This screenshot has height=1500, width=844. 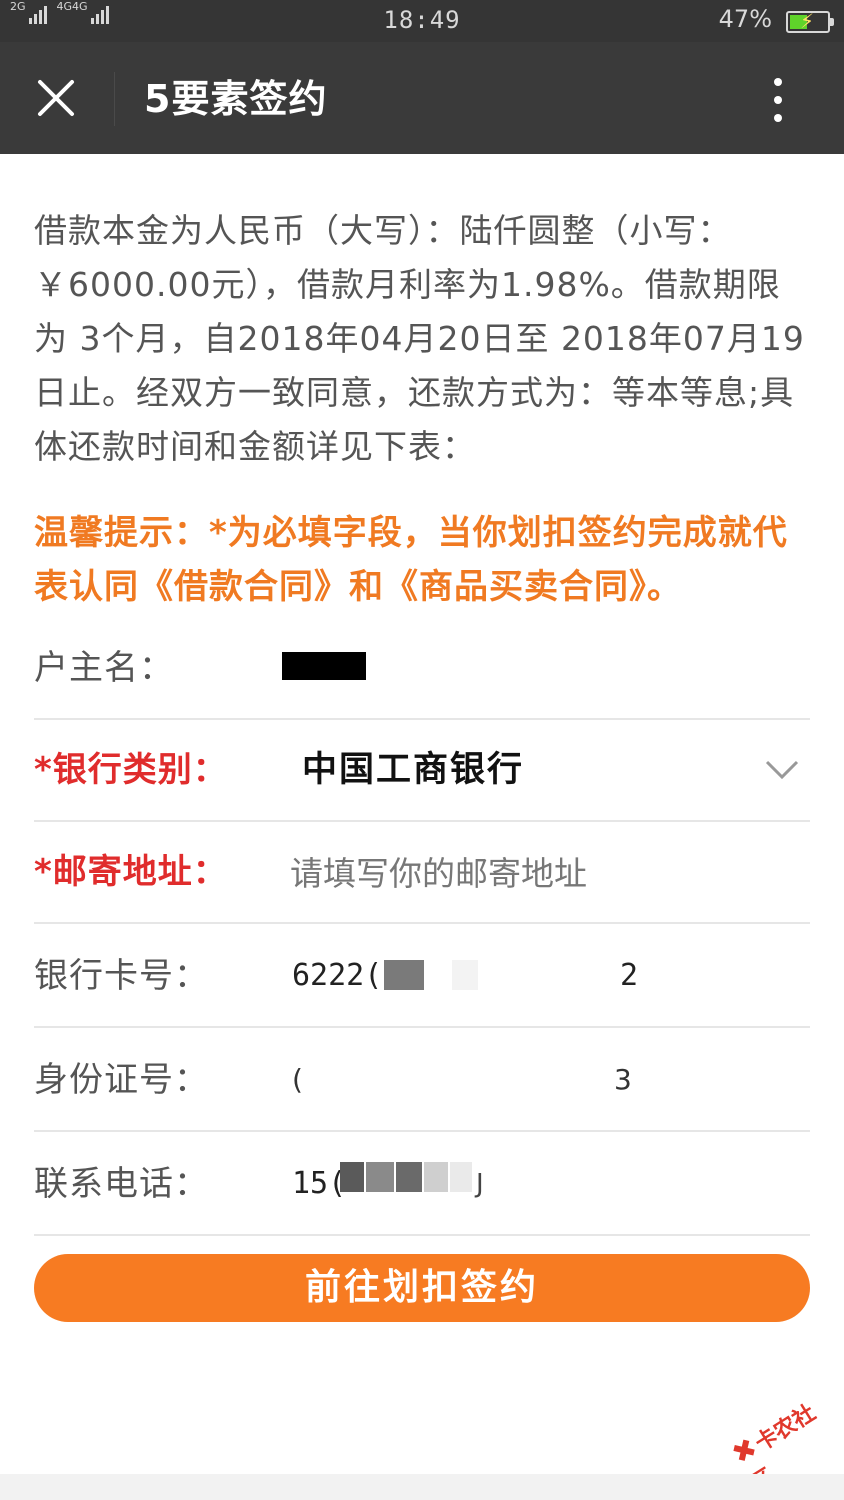 What do you see at coordinates (104, 668) in the screenshot?
I see `holder-name-label: 户主名：` at bounding box center [104, 668].